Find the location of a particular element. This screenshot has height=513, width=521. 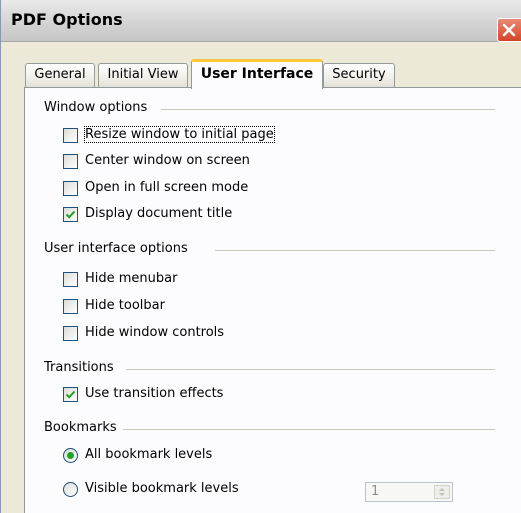

tab-security: Security is located at coordinates (359, 75).